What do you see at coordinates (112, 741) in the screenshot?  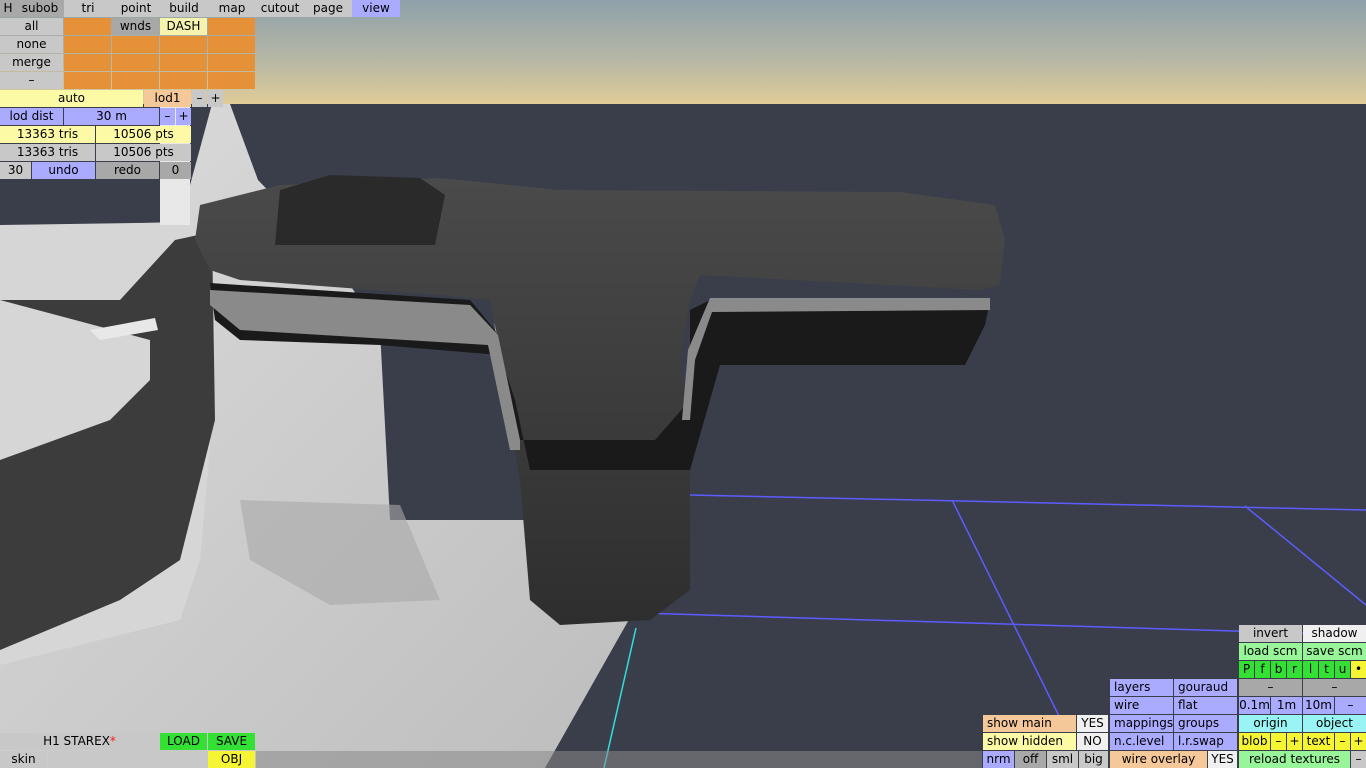 I see `modified-mark: *` at bounding box center [112, 741].